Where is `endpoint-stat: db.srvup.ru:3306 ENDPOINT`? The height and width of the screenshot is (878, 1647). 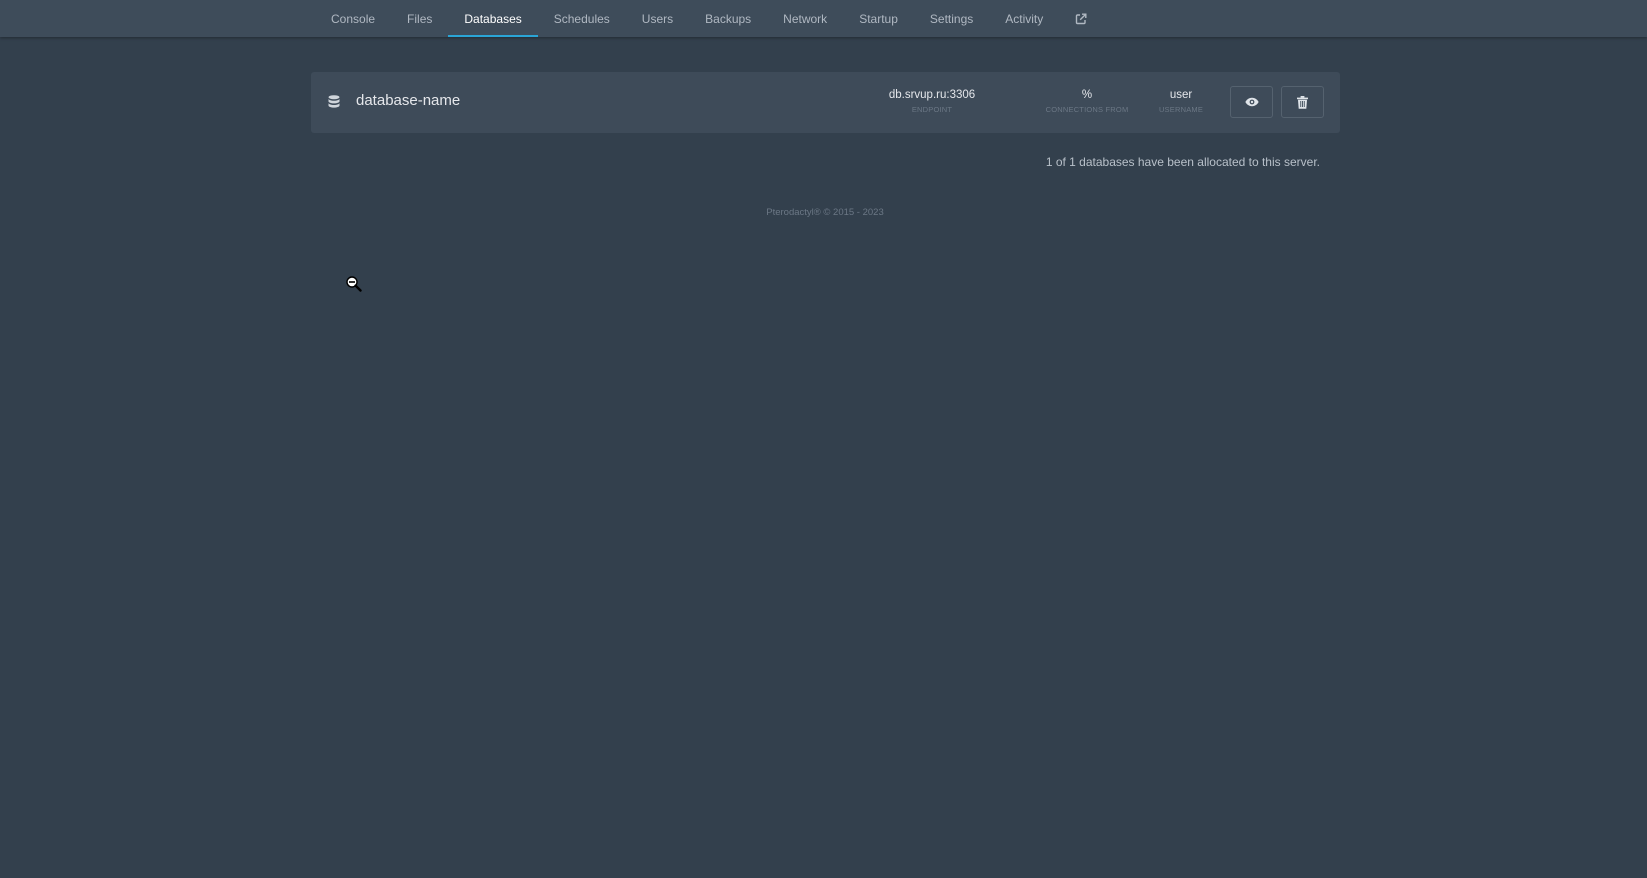
endpoint-stat: db.srvup.ru:3306 ENDPOINT is located at coordinates (932, 102).